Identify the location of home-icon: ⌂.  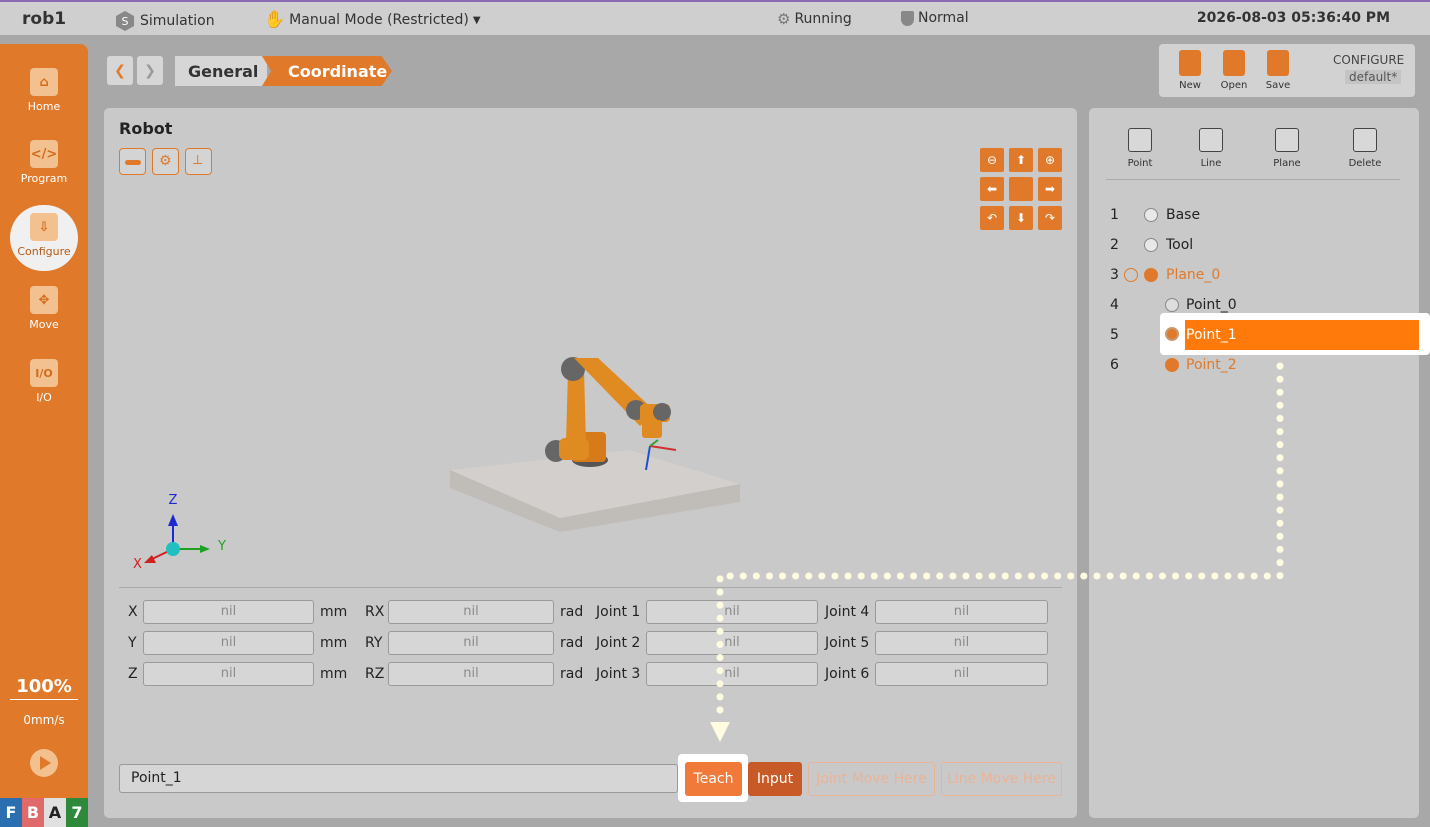
(44, 82).